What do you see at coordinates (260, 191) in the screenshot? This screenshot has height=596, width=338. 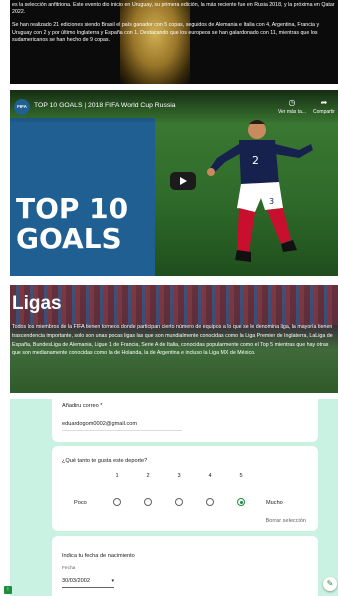 I see `player-image: 2 3` at bounding box center [260, 191].